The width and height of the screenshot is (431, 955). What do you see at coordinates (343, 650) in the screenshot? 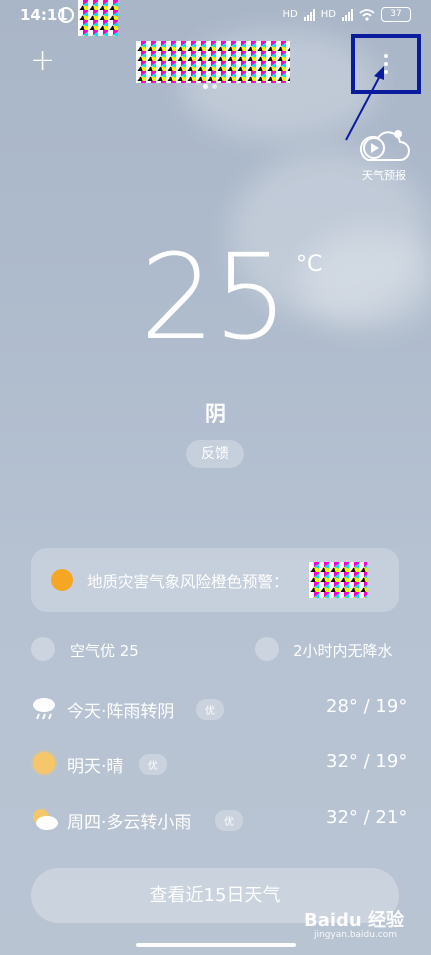
I see `rain-forecast: 2小时内无降水` at bounding box center [343, 650].